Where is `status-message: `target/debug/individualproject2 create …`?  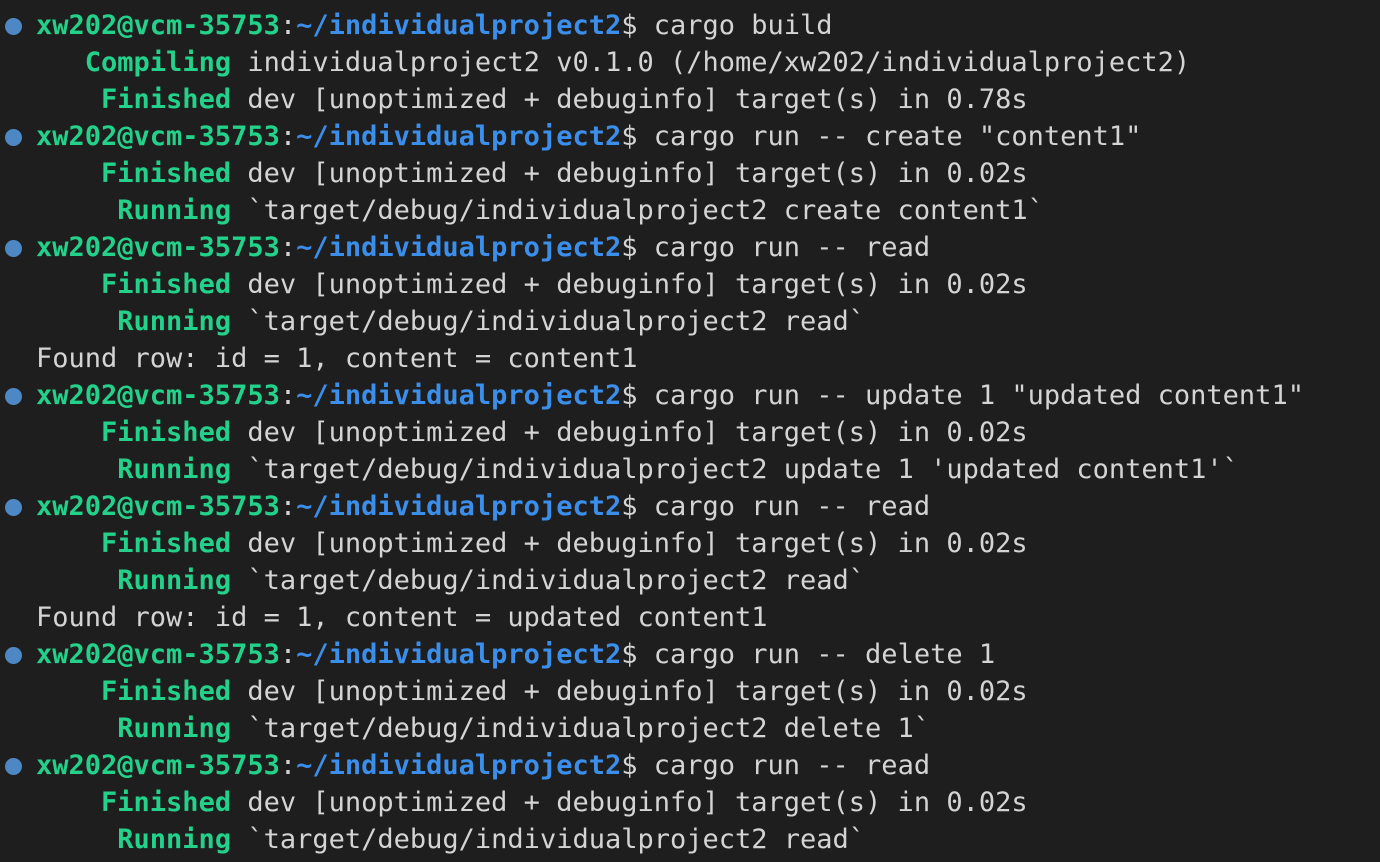 status-message: `target/debug/individualproject2 create … is located at coordinates (645, 210).